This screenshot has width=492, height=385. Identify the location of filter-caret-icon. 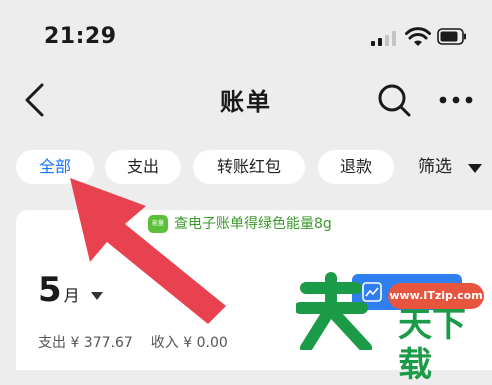
(475, 169).